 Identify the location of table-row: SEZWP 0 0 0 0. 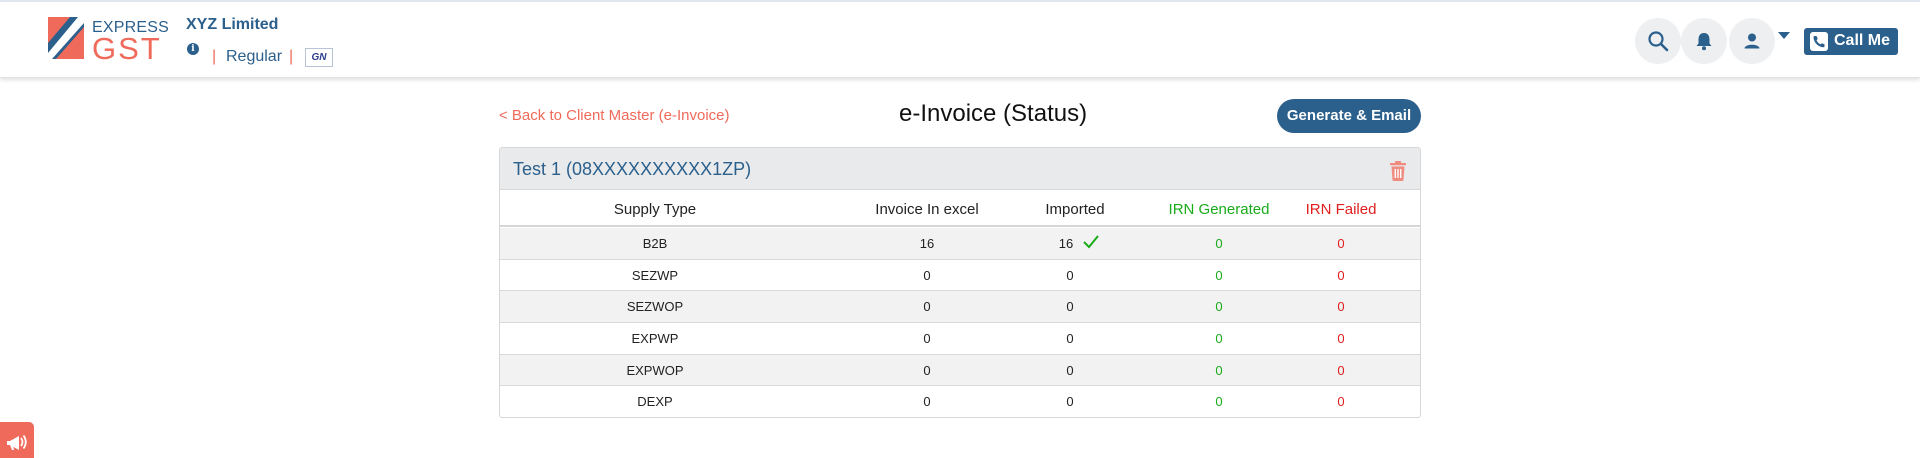
(960, 276).